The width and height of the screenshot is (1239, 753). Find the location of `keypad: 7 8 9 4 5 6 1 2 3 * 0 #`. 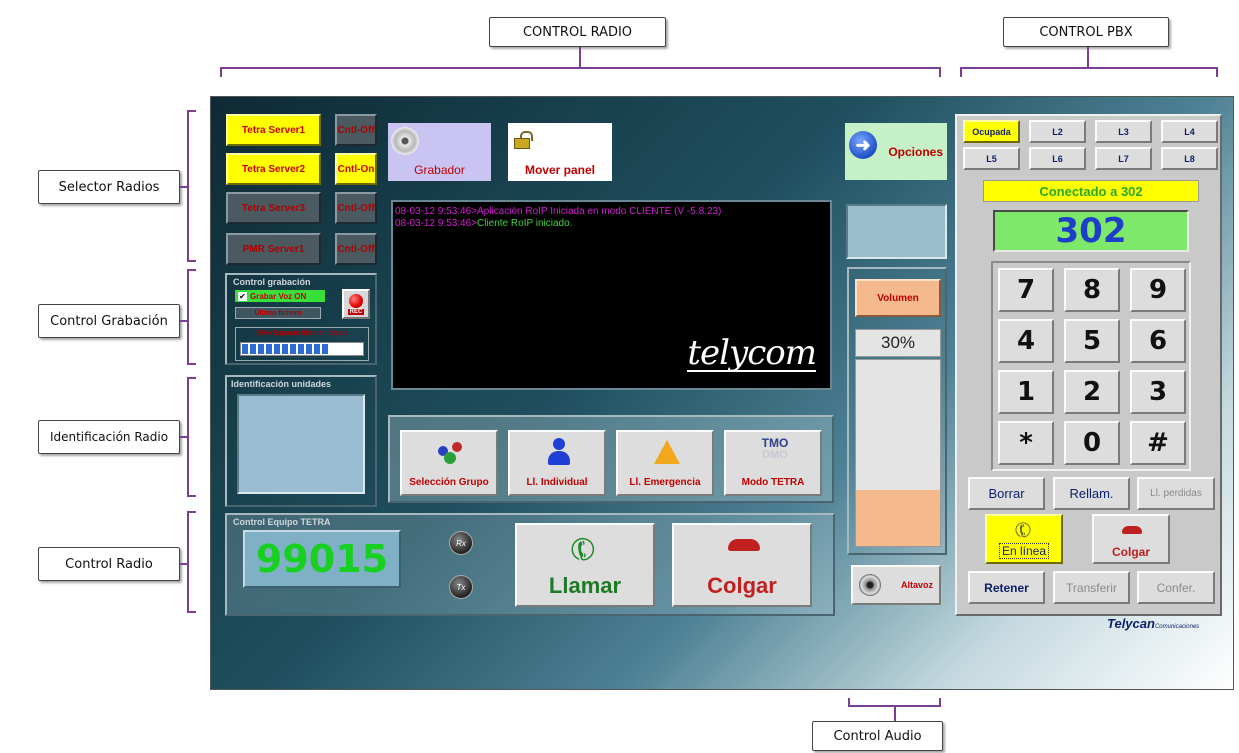

keypad: 7 8 9 4 5 6 1 2 3 * 0 # is located at coordinates (1091, 366).